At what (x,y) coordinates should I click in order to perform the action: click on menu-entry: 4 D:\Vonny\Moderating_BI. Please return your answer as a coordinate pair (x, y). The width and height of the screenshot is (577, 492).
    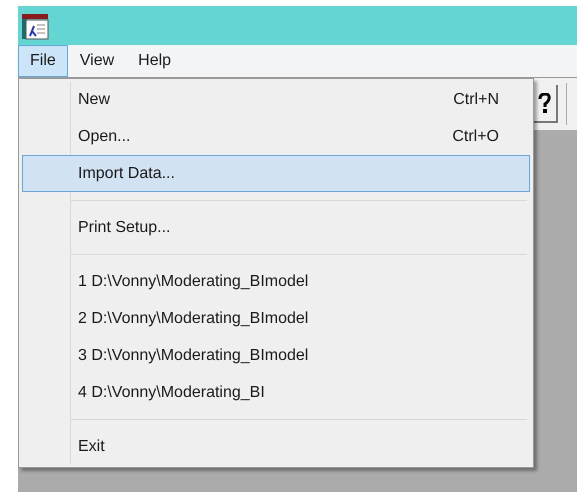
    Looking at the image, I should click on (276, 392).